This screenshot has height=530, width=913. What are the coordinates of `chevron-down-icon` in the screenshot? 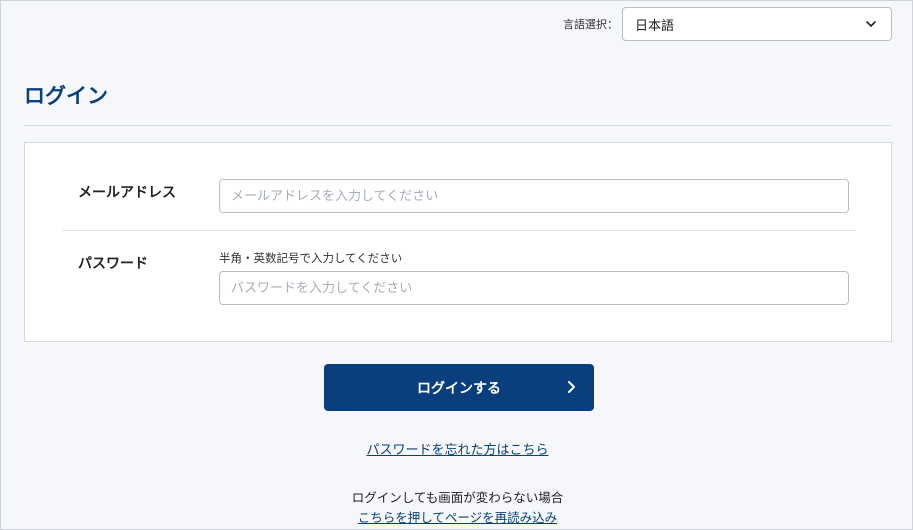 It's located at (871, 24).